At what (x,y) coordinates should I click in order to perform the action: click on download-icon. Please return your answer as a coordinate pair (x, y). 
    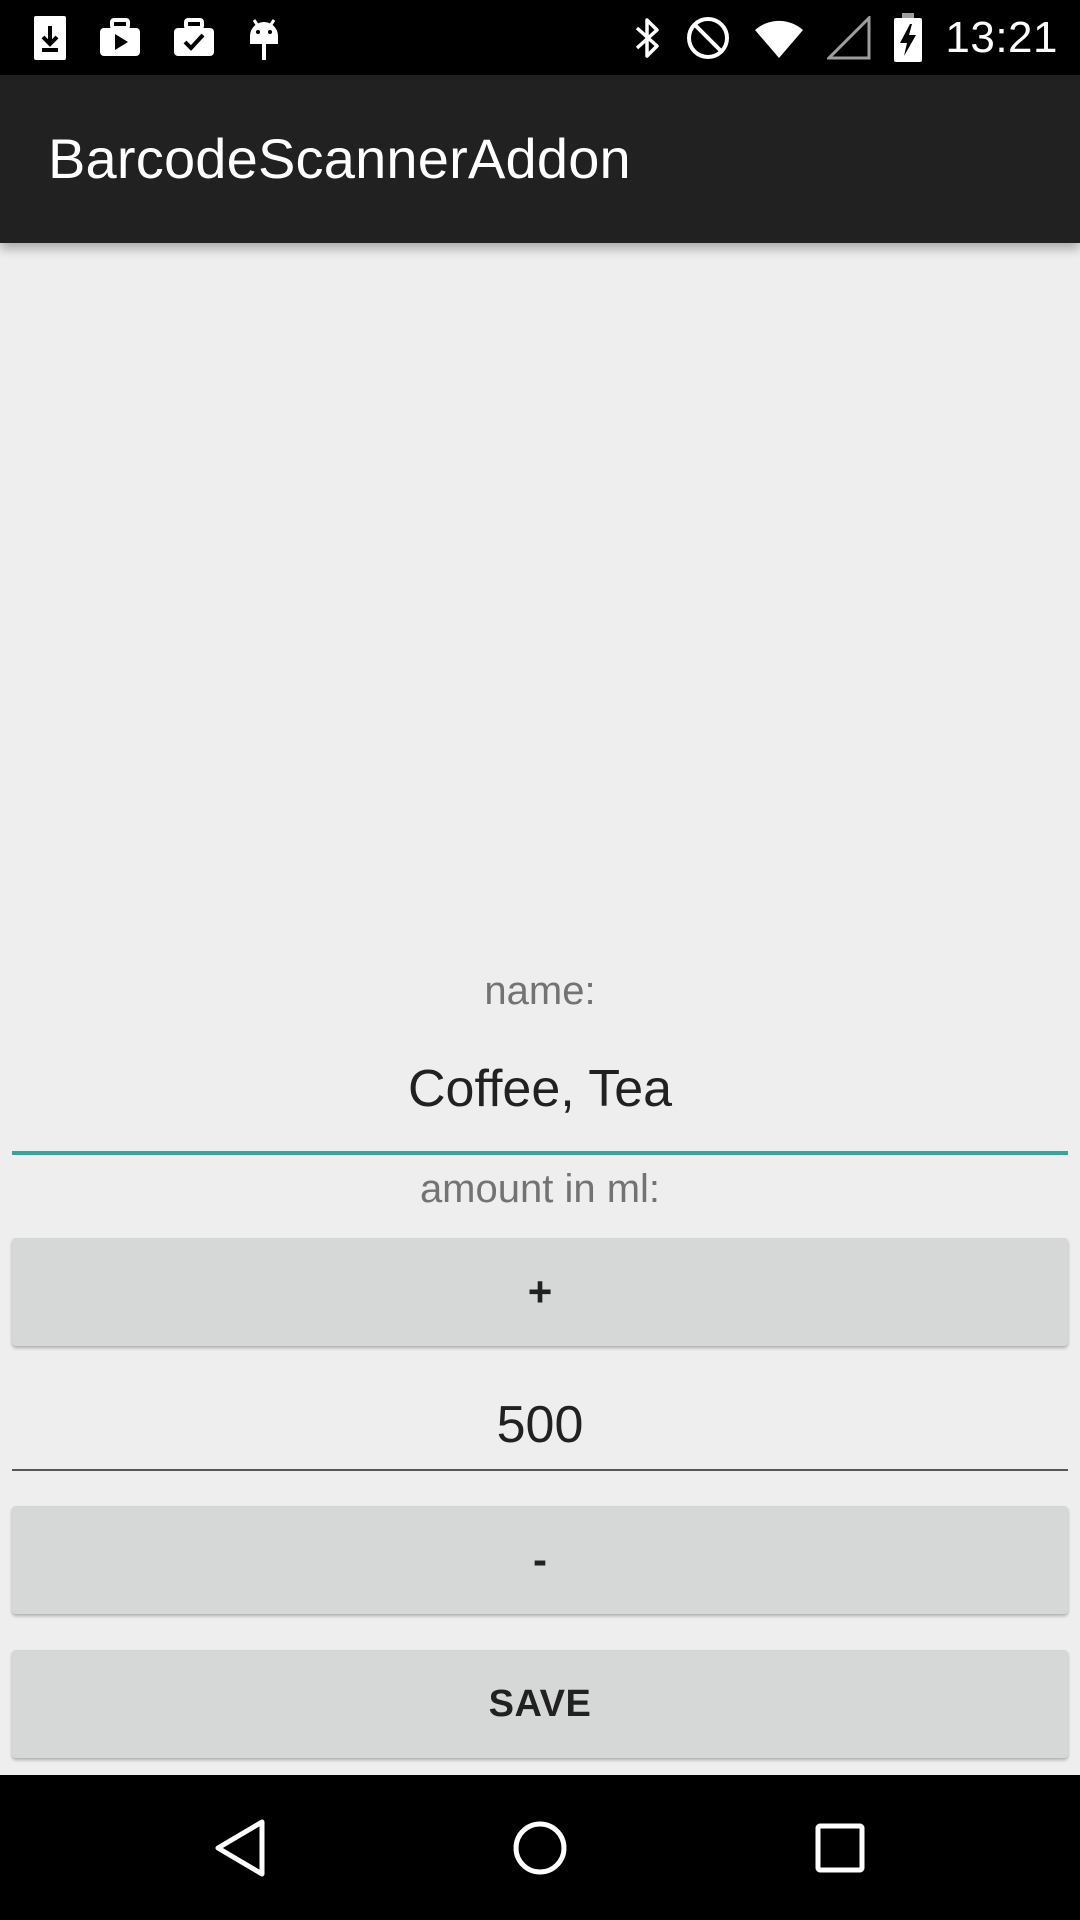
    Looking at the image, I should click on (50, 38).